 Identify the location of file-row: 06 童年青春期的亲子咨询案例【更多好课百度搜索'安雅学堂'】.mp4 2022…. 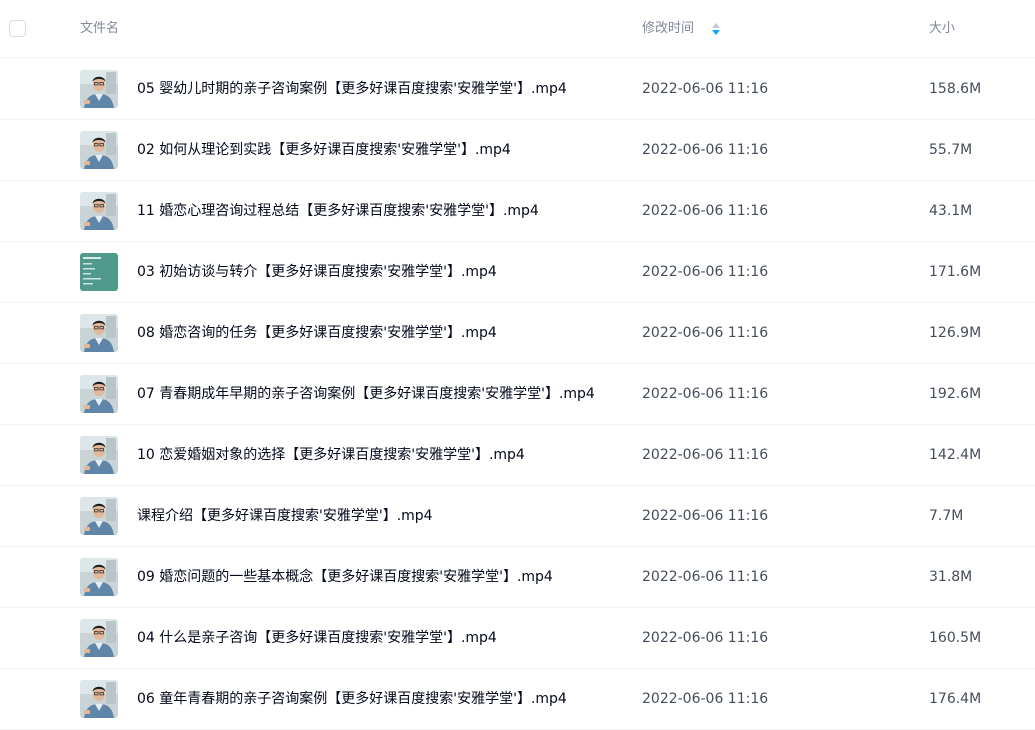
(517, 699).